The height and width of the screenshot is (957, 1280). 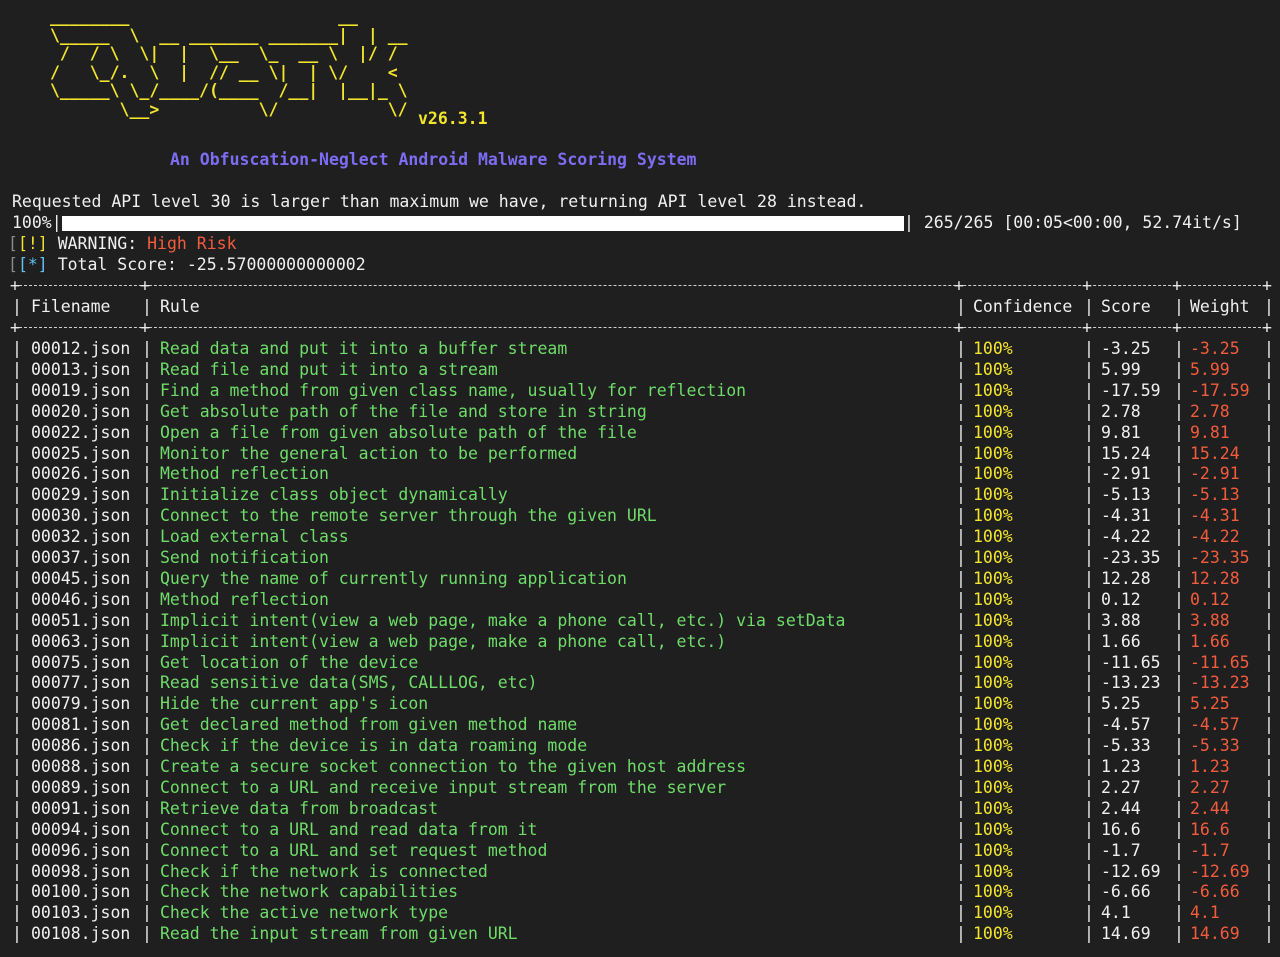 What do you see at coordinates (81, 766) in the screenshot?
I see `row-filename: 00088.json` at bounding box center [81, 766].